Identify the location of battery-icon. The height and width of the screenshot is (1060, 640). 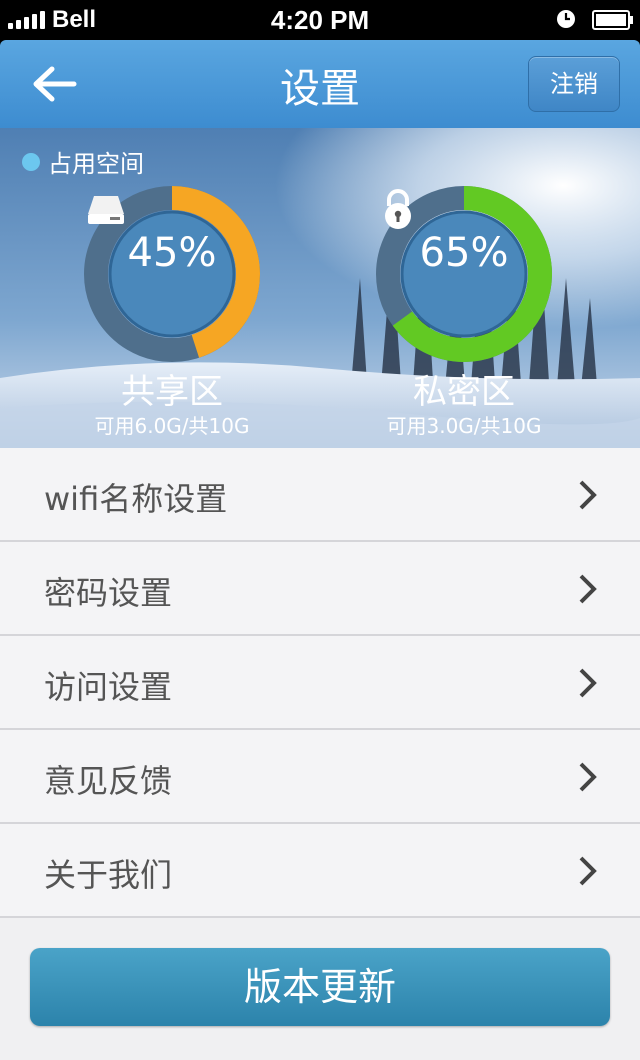
(612, 20).